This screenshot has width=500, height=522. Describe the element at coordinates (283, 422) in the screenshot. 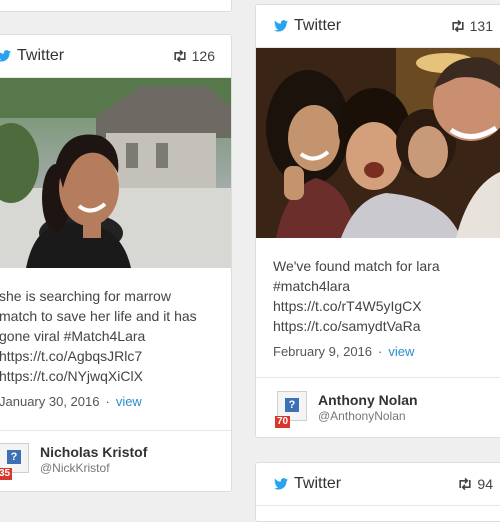

I see `avatar-badge: 70` at that location.